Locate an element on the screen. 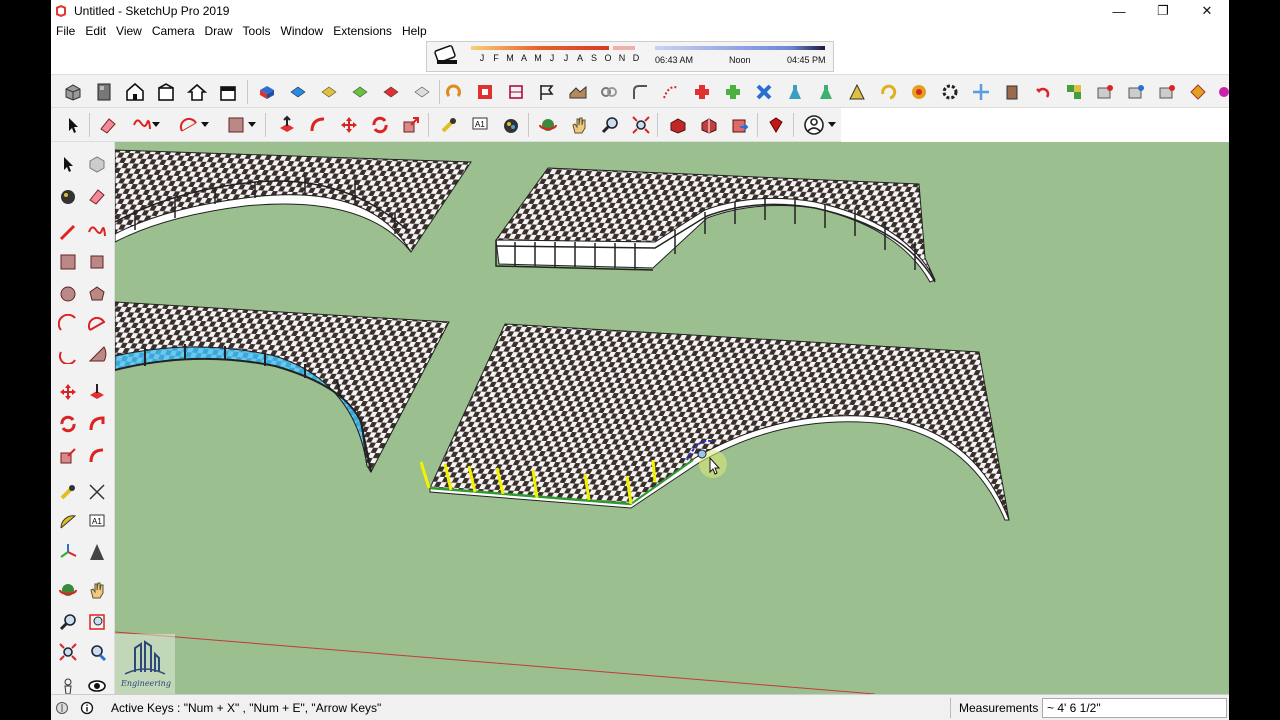 The image size is (1280, 720). share-component-icon is located at coordinates (709, 125).